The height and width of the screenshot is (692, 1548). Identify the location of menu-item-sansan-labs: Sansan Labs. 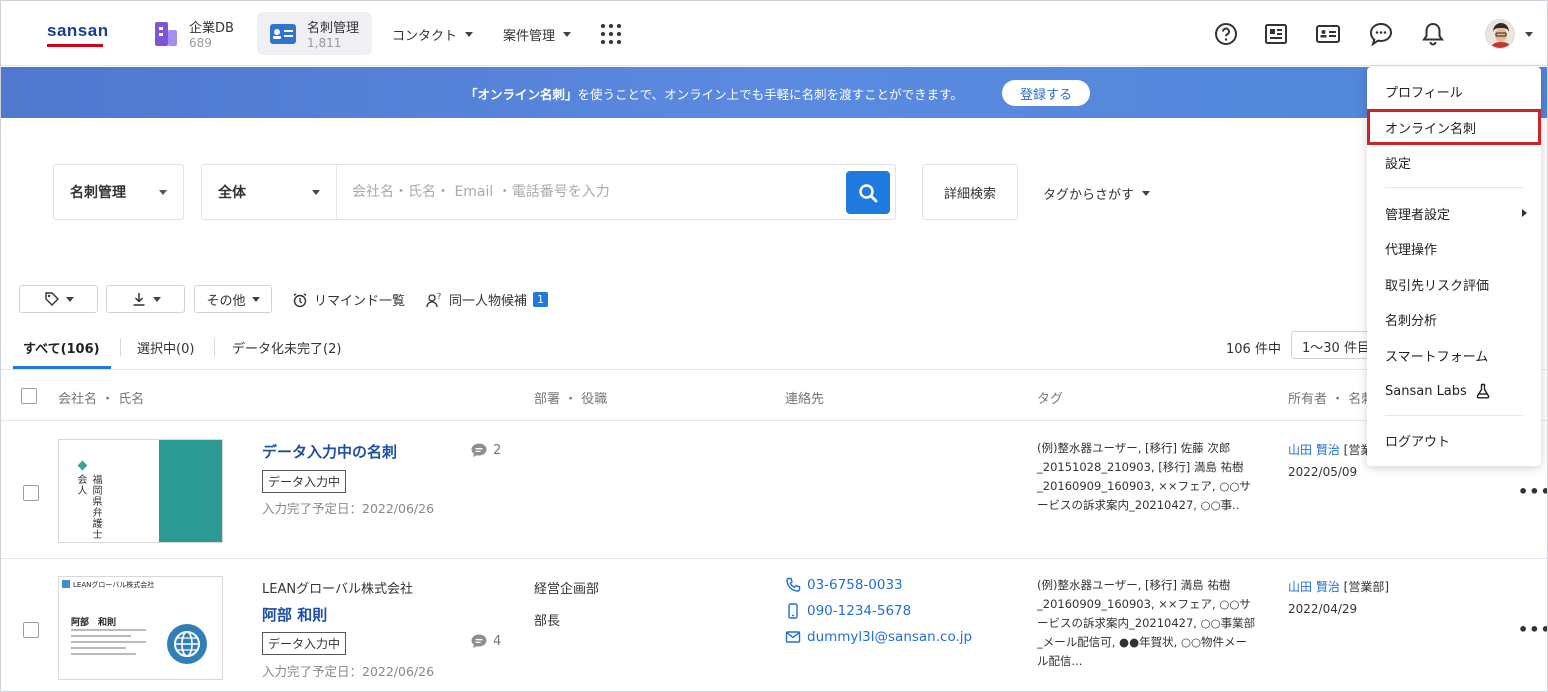
(1454, 391).